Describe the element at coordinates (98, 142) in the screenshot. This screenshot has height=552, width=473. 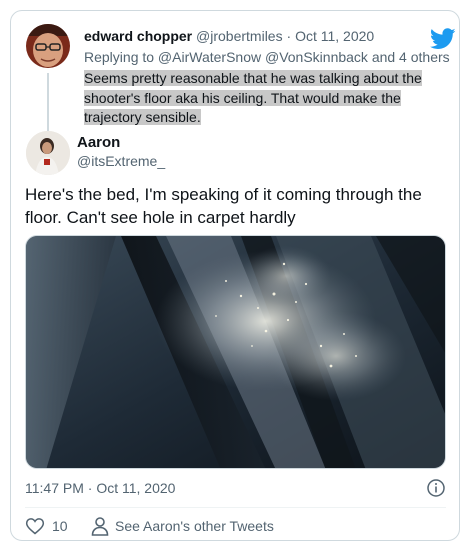
I see `display-name: Aaron` at that location.